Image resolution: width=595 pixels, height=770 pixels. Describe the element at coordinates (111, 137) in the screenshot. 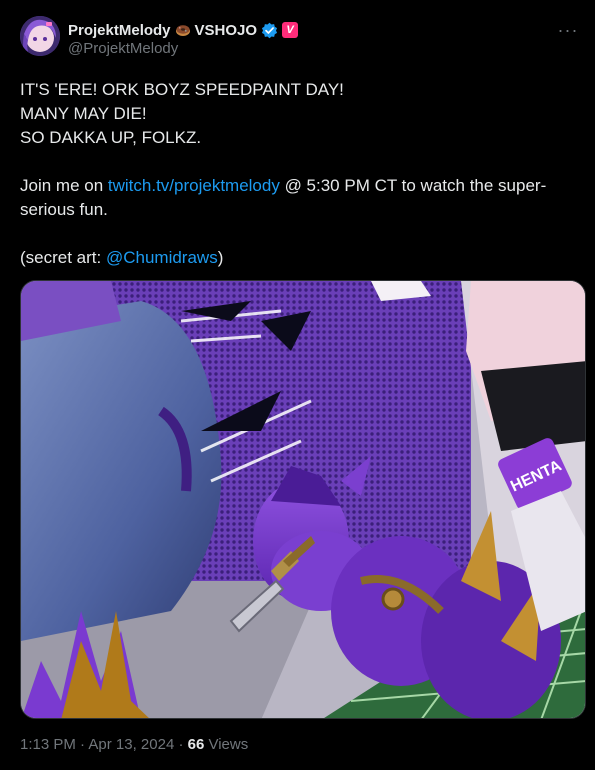

I see `tweet-line: SO DAKKA UP, FOLKZ.` at that location.